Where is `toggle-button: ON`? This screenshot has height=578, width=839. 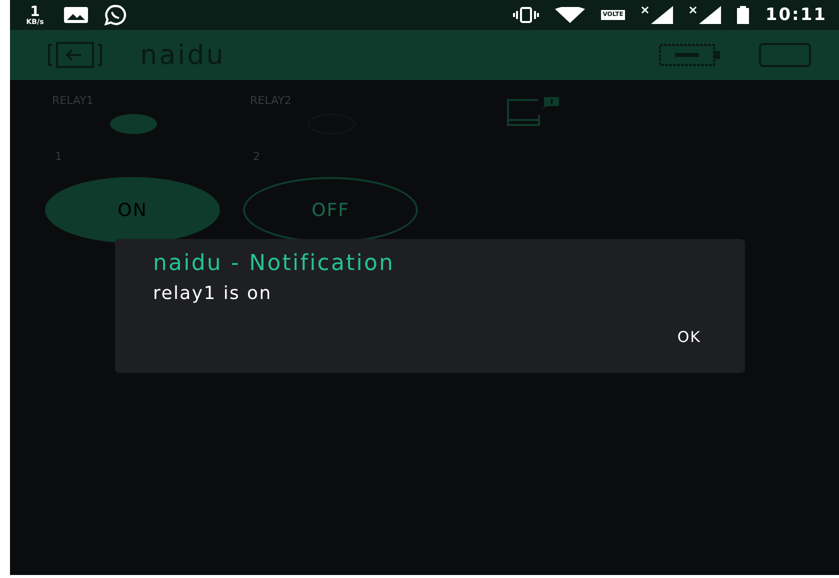 toggle-button: ON is located at coordinates (132, 210).